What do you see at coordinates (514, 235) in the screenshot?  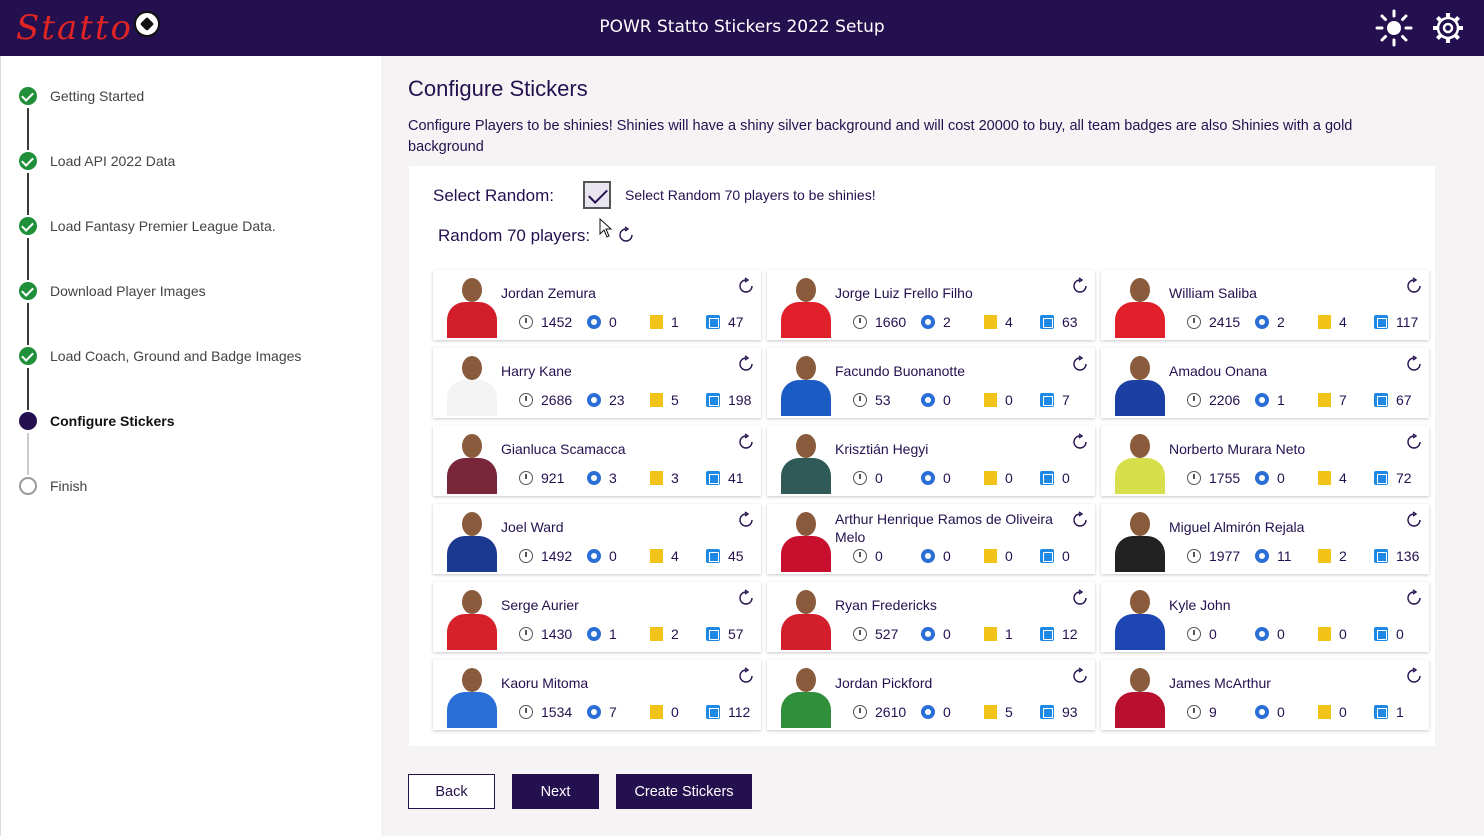 I see `random-players-label: Random 70 players:` at bounding box center [514, 235].